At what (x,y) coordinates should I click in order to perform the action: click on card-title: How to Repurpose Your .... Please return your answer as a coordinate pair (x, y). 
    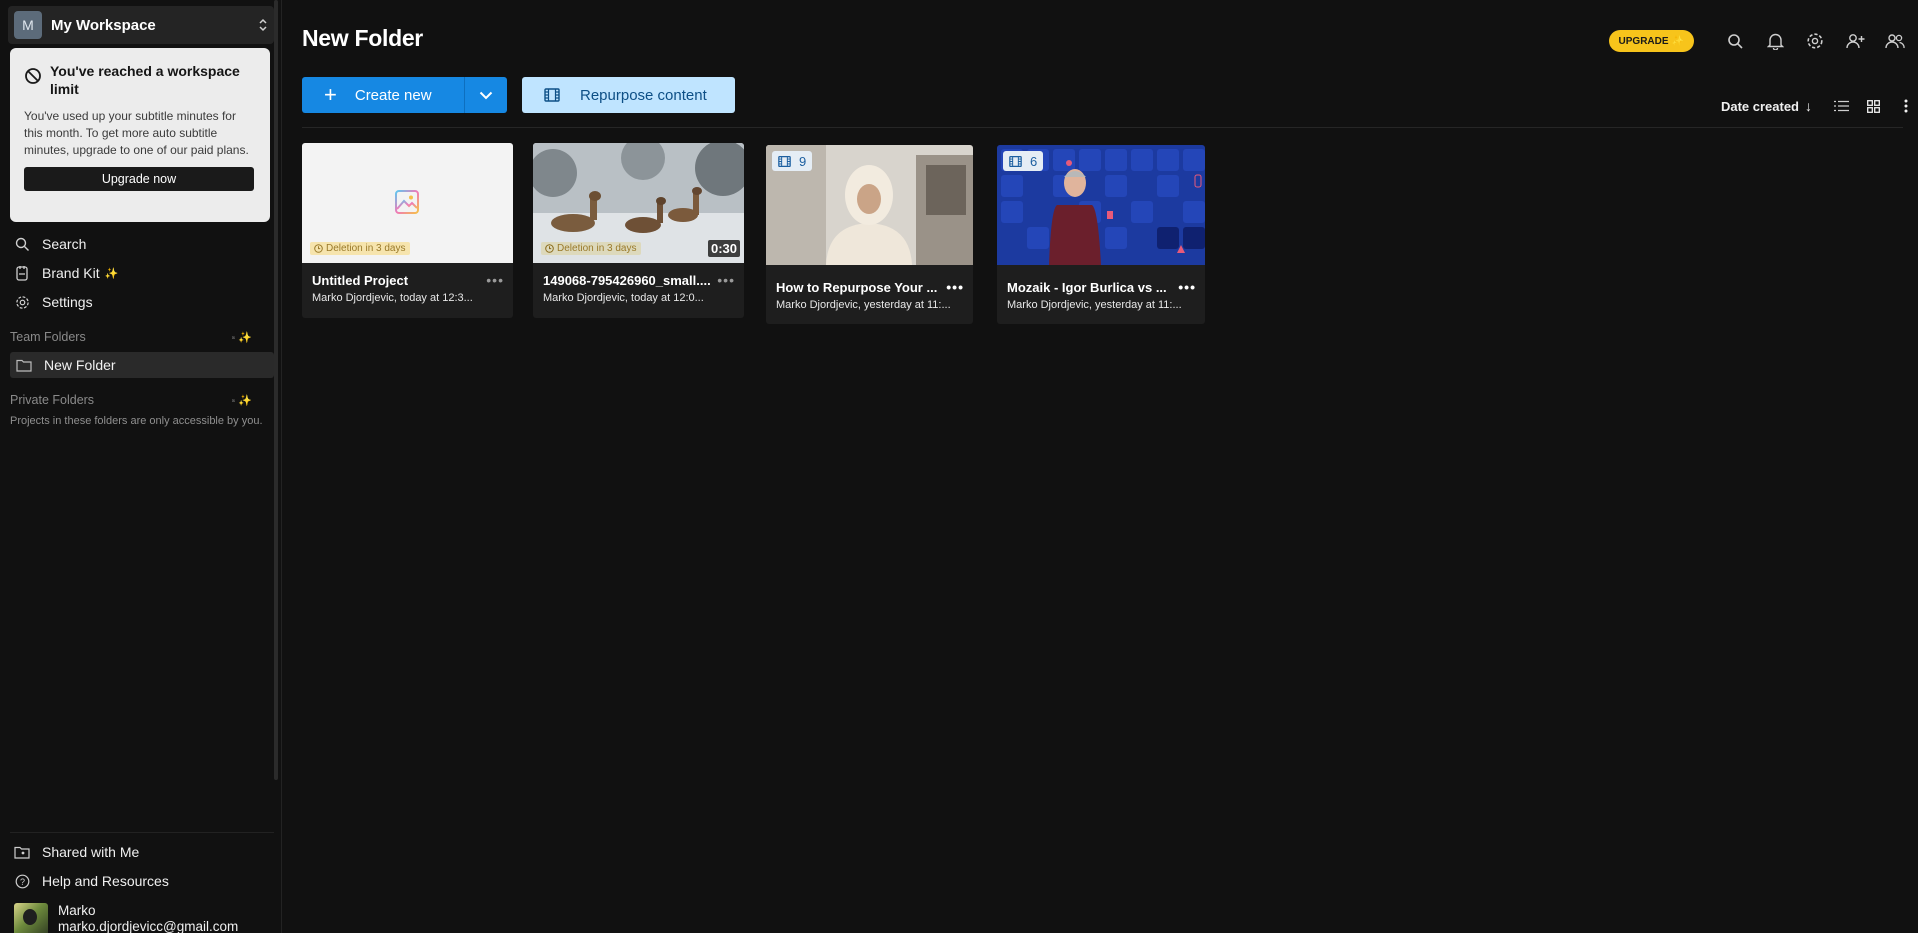
    Looking at the image, I should click on (857, 287).